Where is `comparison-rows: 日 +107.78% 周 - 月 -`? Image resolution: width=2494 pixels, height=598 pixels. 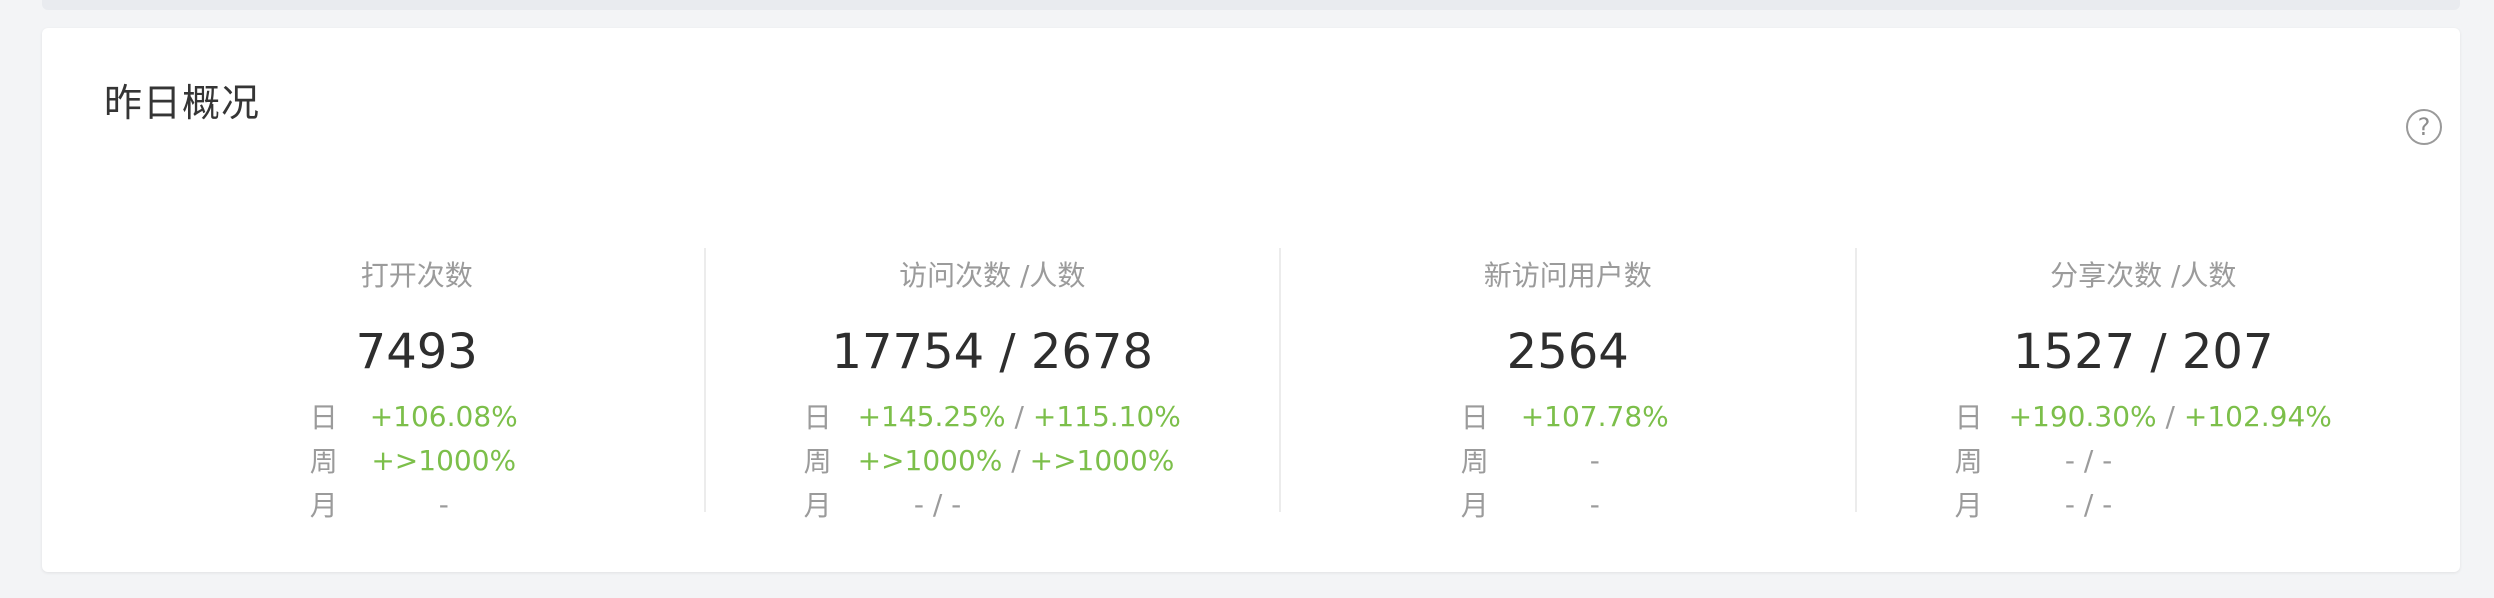
comparison-rows: 日 +107.78% 周 - 月 - is located at coordinates (1568, 460).